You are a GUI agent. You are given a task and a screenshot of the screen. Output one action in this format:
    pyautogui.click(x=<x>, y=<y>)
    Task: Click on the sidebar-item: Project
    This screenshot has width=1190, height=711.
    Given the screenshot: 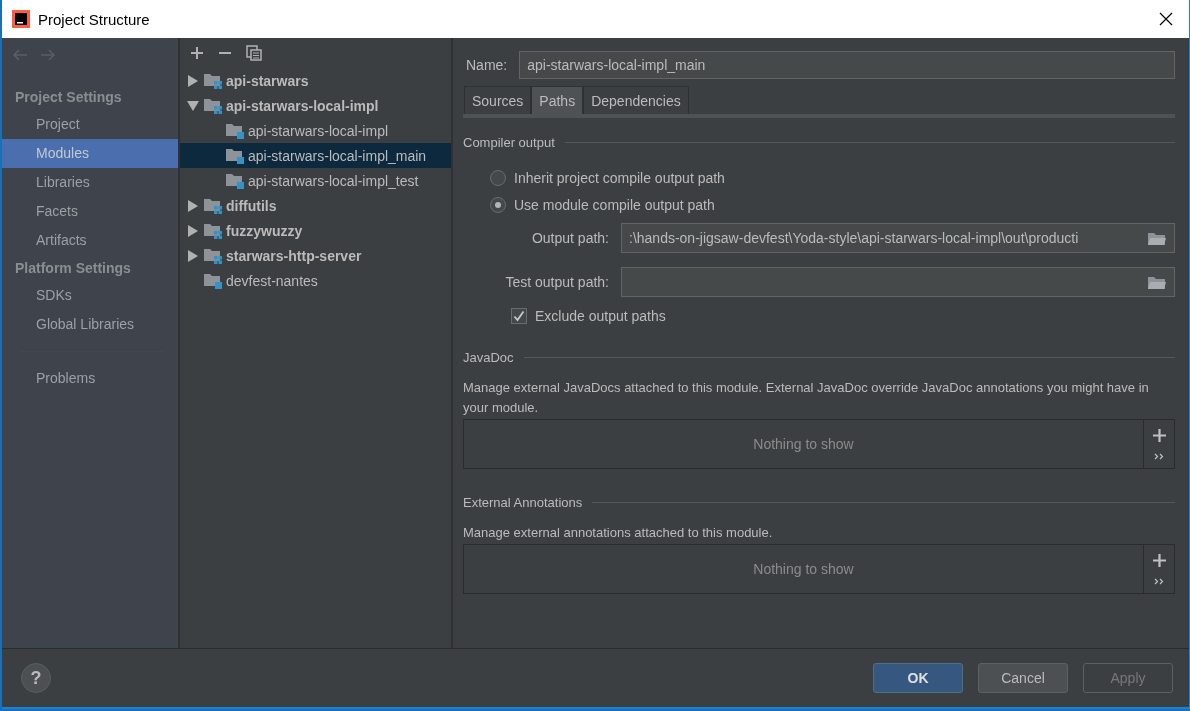 What is the action you would take?
    pyautogui.click(x=90, y=124)
    